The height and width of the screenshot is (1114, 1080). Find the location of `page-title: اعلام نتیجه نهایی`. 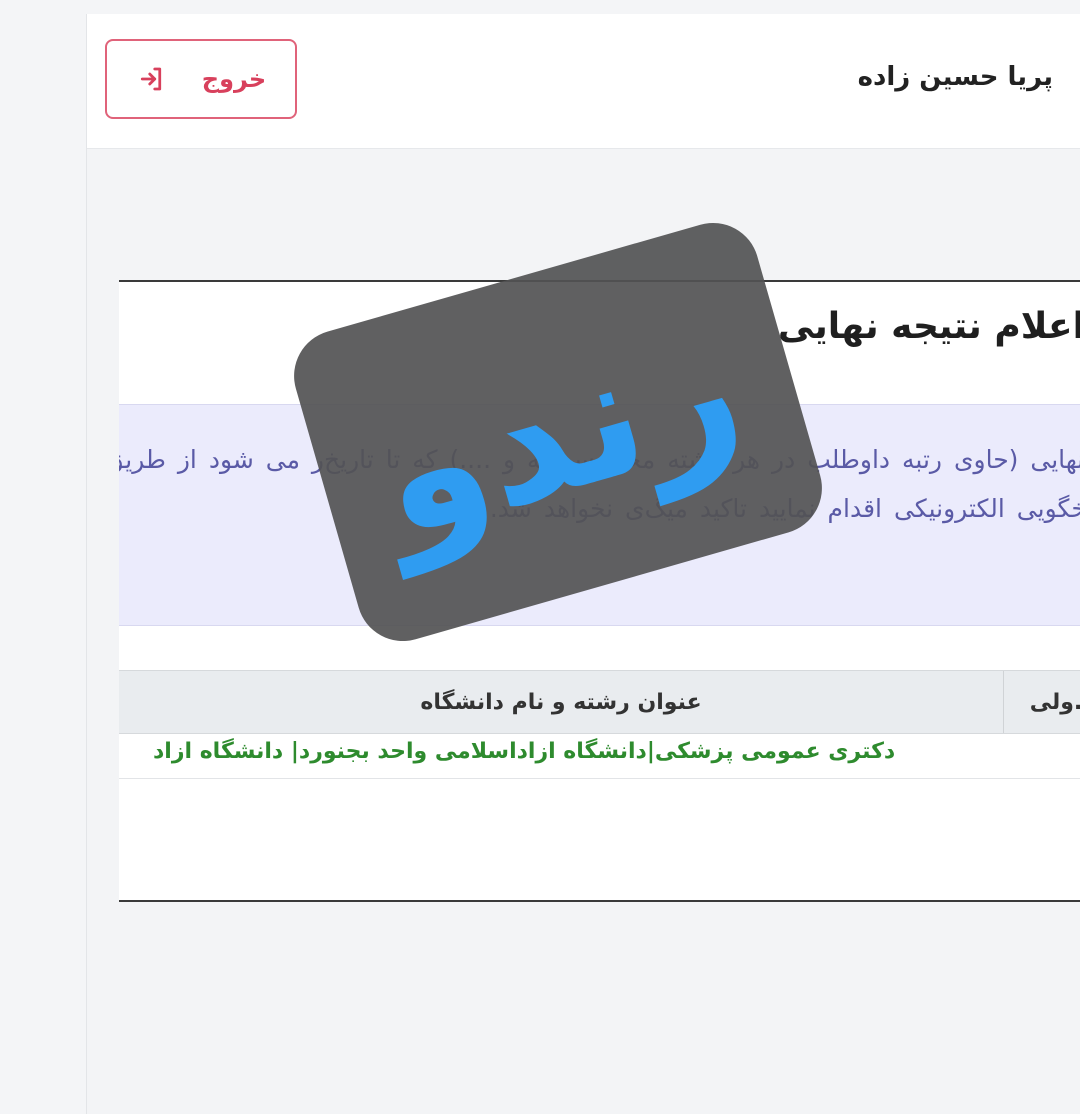

page-title: اعلام نتیجه نهایی is located at coordinates (928, 326).